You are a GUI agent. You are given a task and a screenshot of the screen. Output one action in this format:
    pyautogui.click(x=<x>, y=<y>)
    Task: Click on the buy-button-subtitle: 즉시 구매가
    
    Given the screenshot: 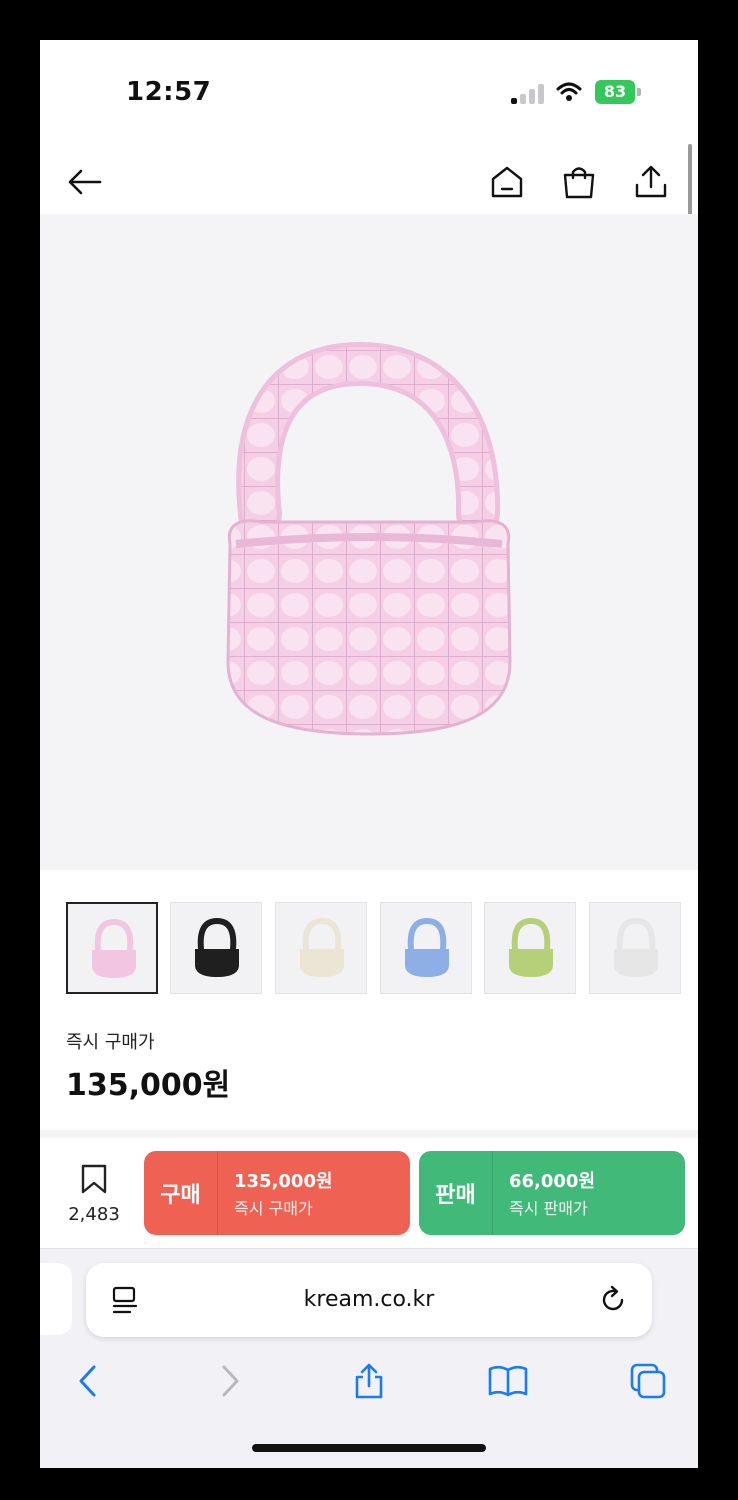 What is the action you would take?
    pyautogui.click(x=273, y=1208)
    